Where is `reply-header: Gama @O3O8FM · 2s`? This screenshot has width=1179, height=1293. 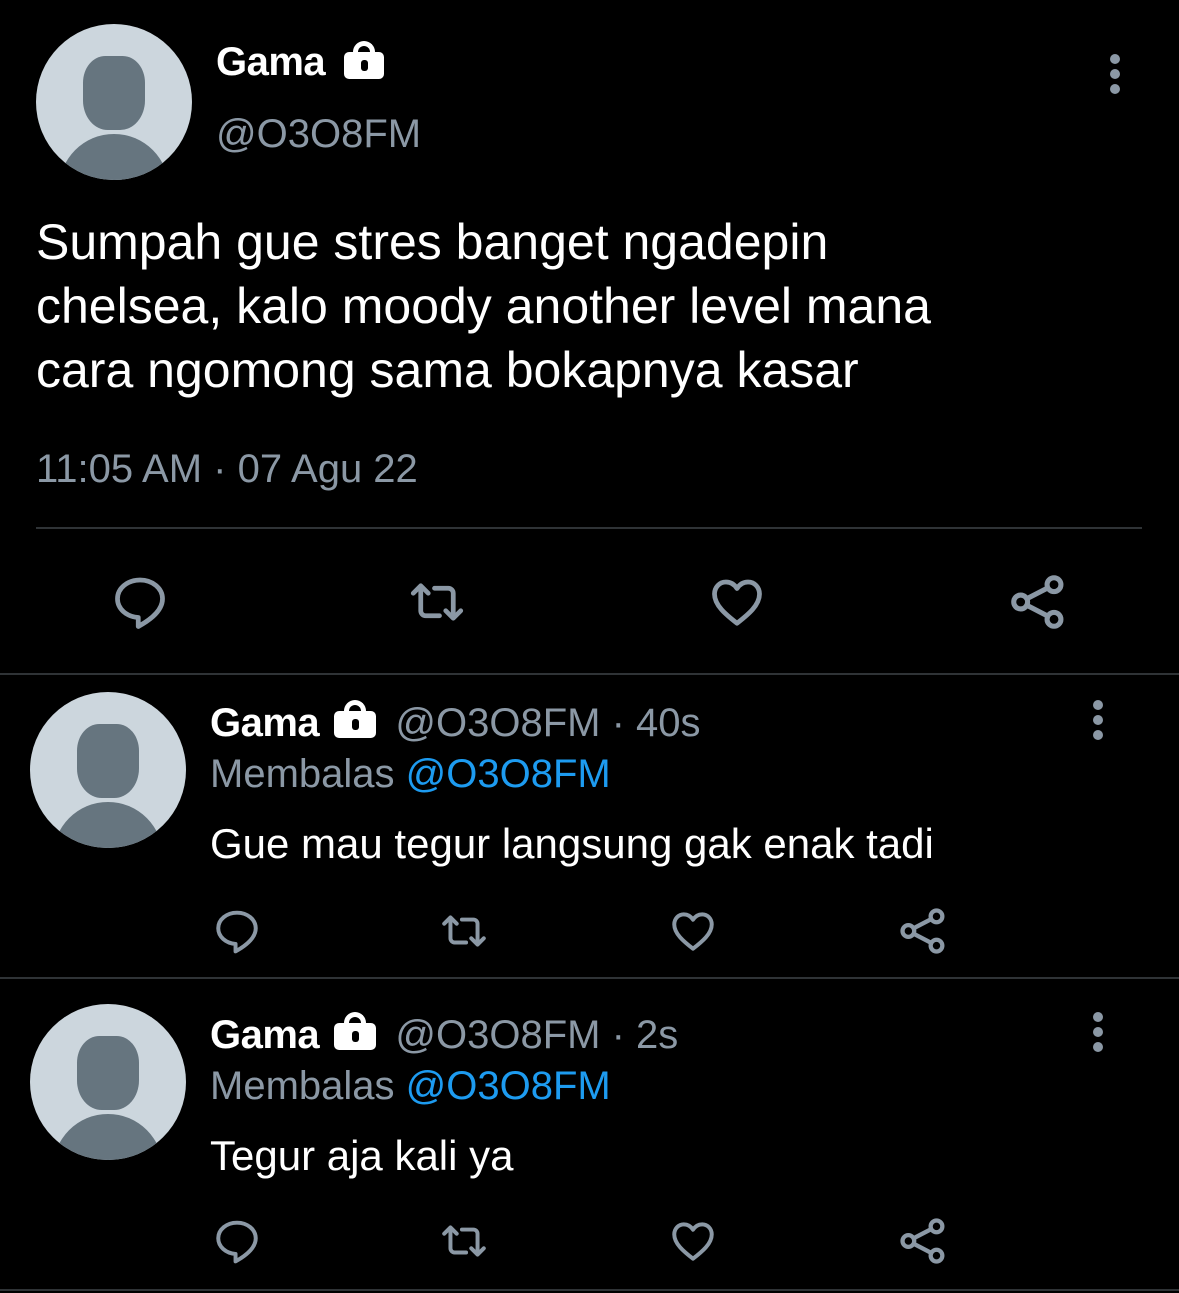 reply-header: Gama @O3O8FM · 2s is located at coordinates (444, 1035).